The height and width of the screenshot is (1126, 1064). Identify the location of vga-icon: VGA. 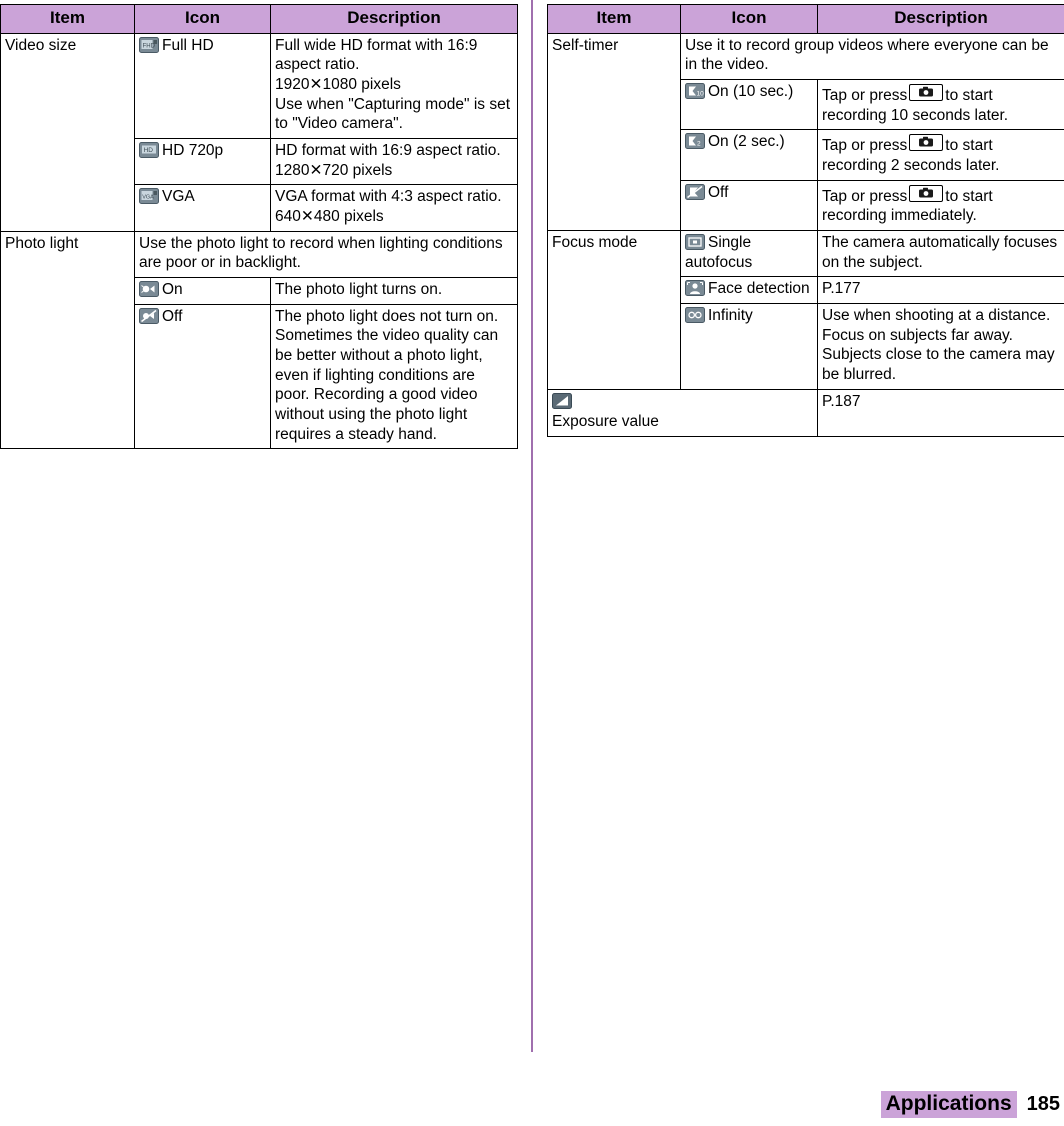
(149, 196).